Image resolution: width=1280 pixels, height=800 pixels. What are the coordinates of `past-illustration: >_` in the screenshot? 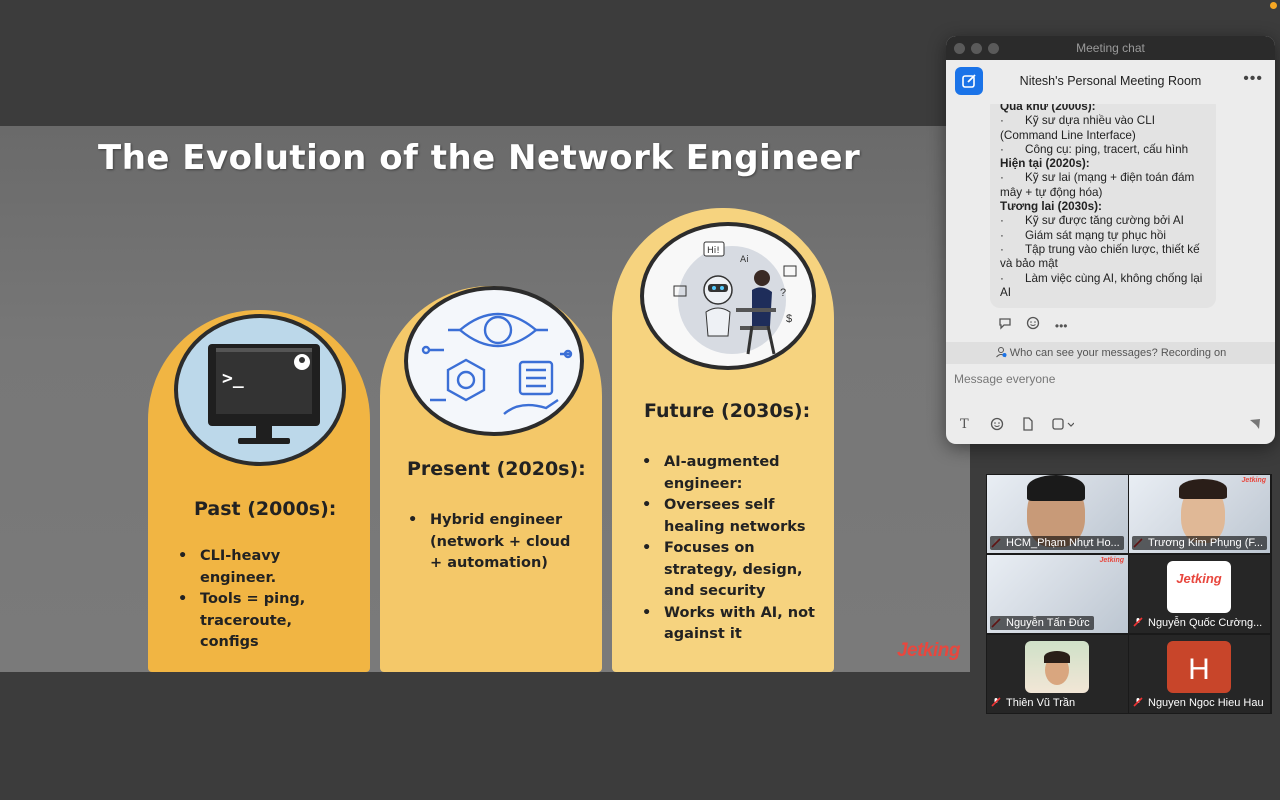 It's located at (260, 390).